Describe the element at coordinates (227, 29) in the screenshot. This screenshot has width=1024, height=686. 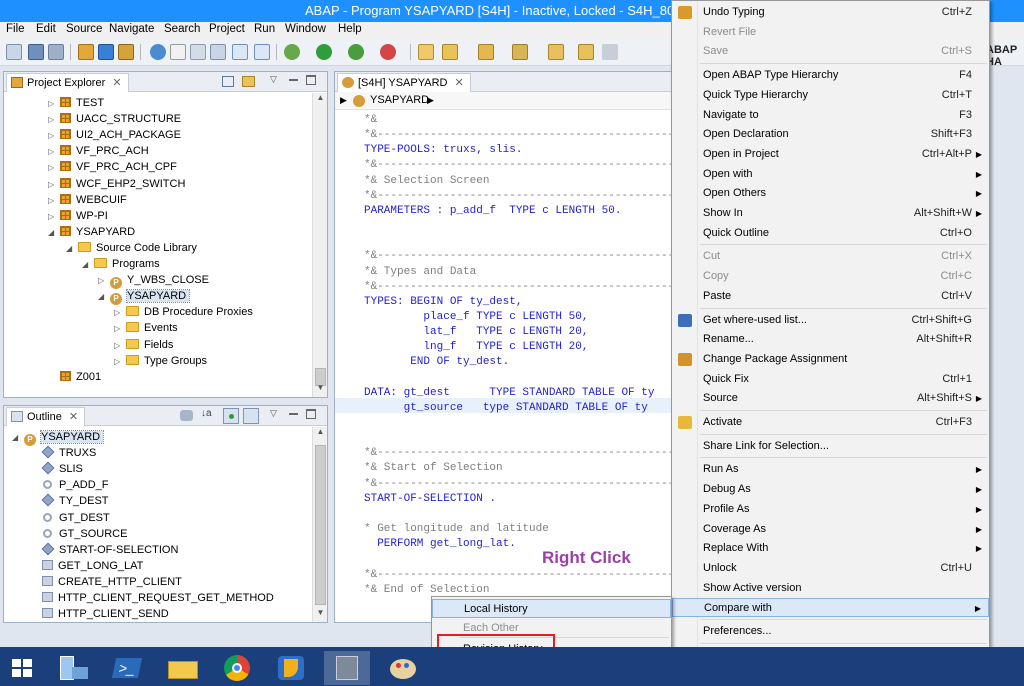
I see `menu-project: Project` at that location.